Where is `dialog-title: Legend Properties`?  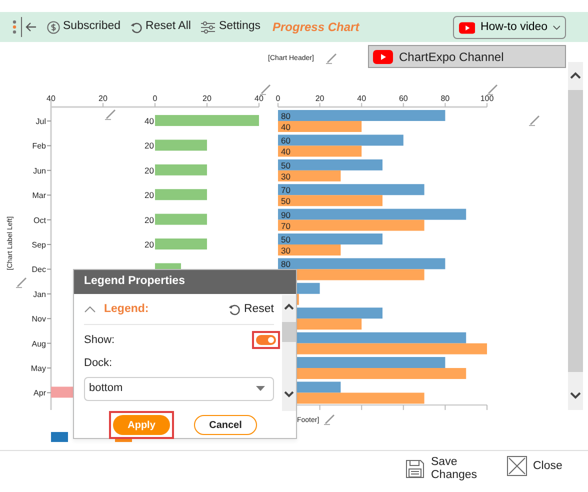
dialog-title: Legend Properties is located at coordinates (185, 282).